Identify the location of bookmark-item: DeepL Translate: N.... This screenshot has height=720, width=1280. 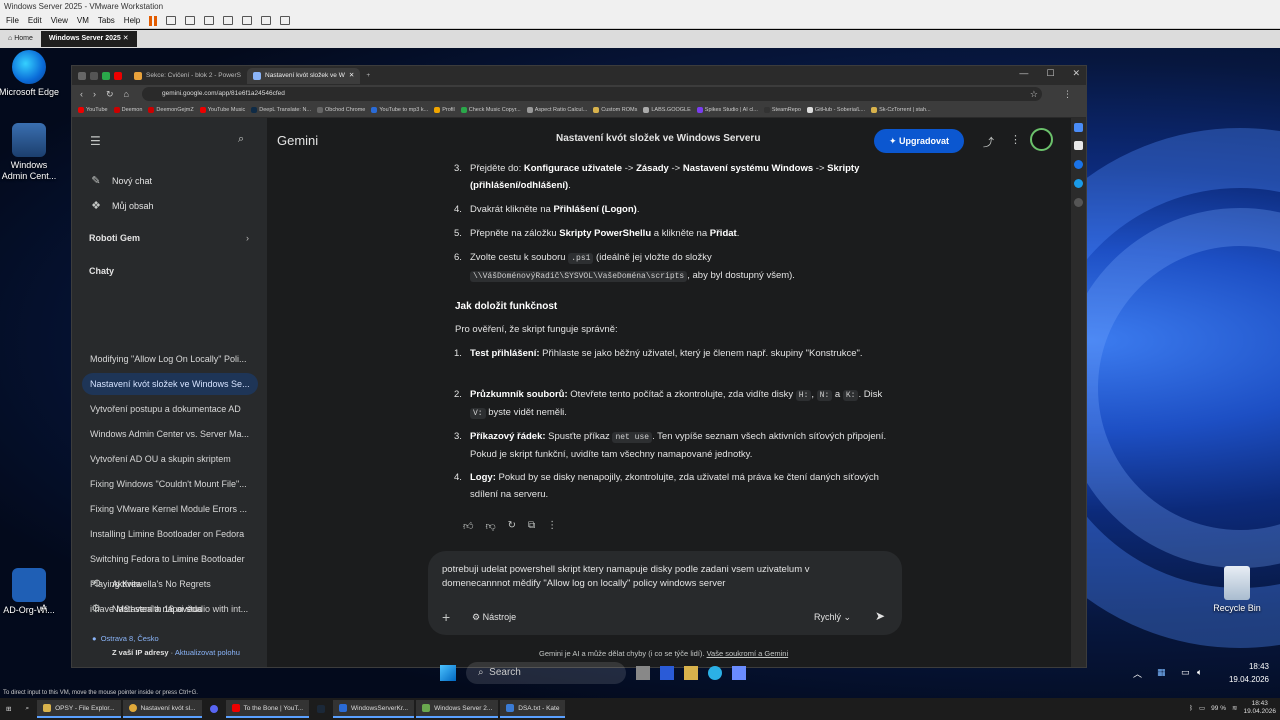
(281, 110).